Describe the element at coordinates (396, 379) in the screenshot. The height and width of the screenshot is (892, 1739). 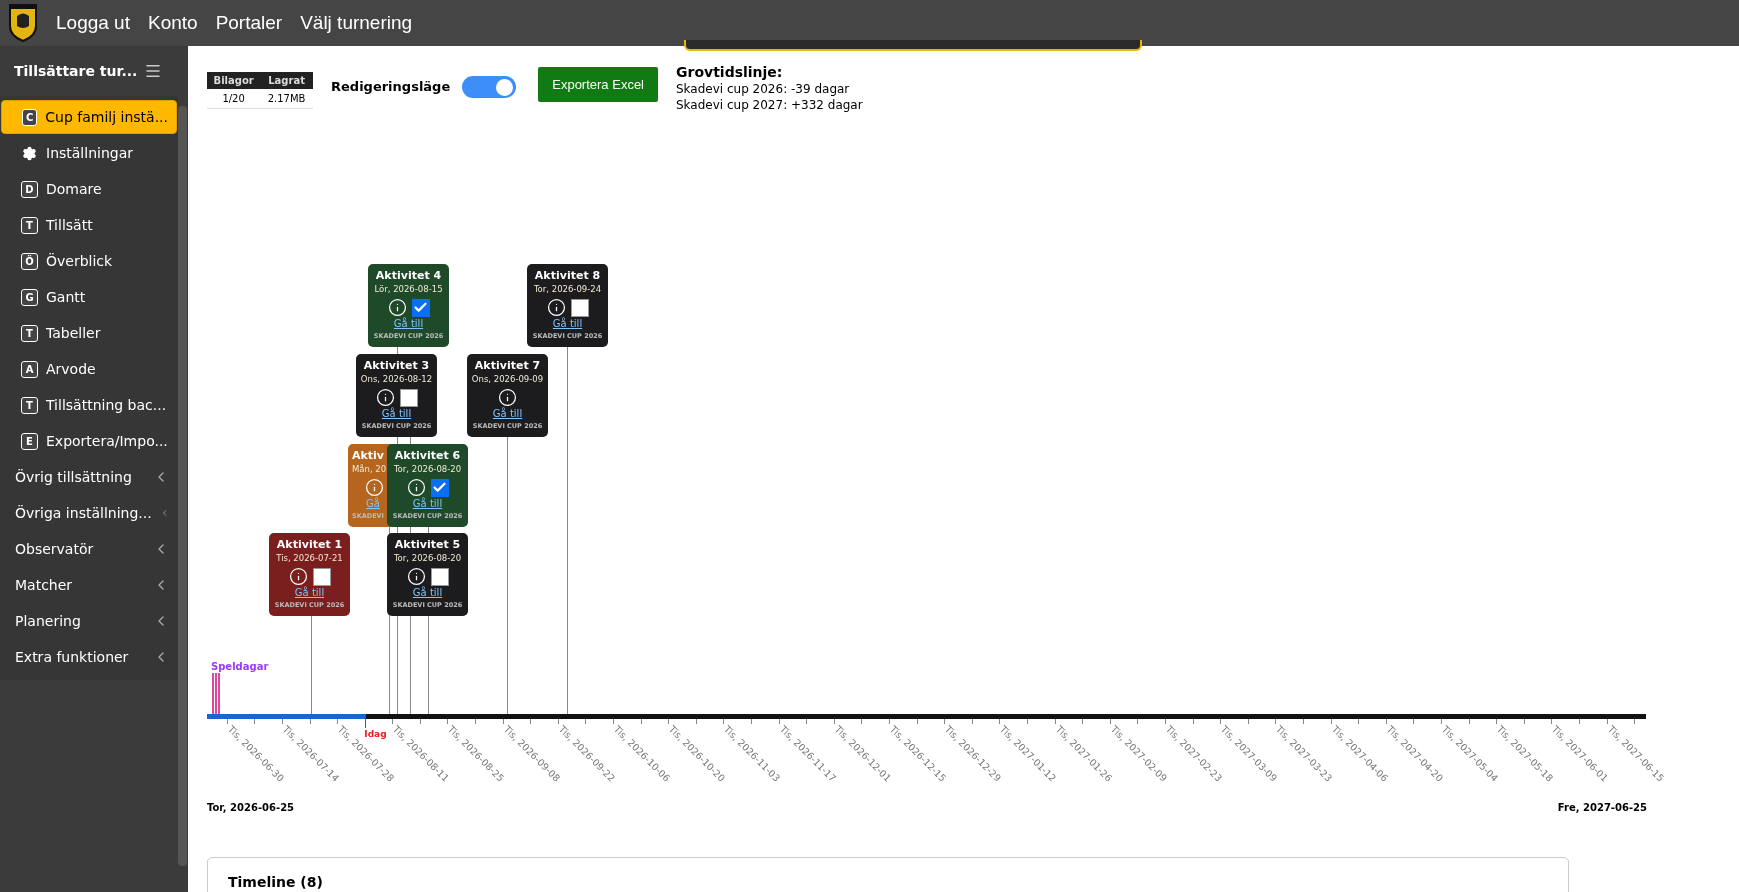
I see `activity-date: Ons, 2026-08-12` at that location.